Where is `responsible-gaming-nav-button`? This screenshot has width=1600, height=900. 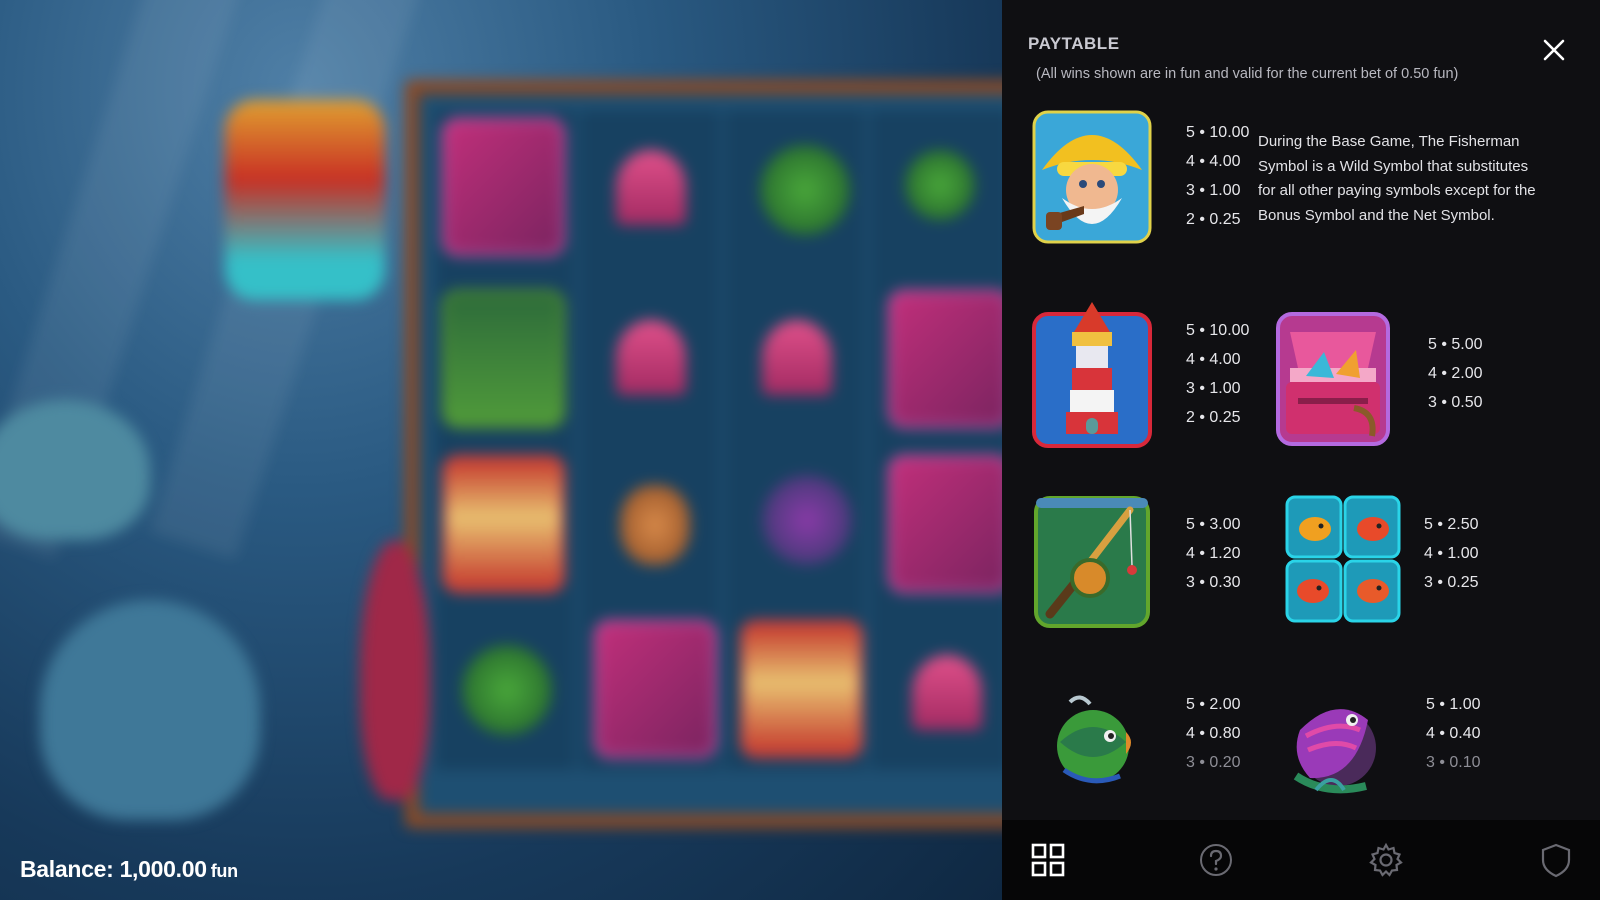 responsible-gaming-nav-button is located at coordinates (1556, 860).